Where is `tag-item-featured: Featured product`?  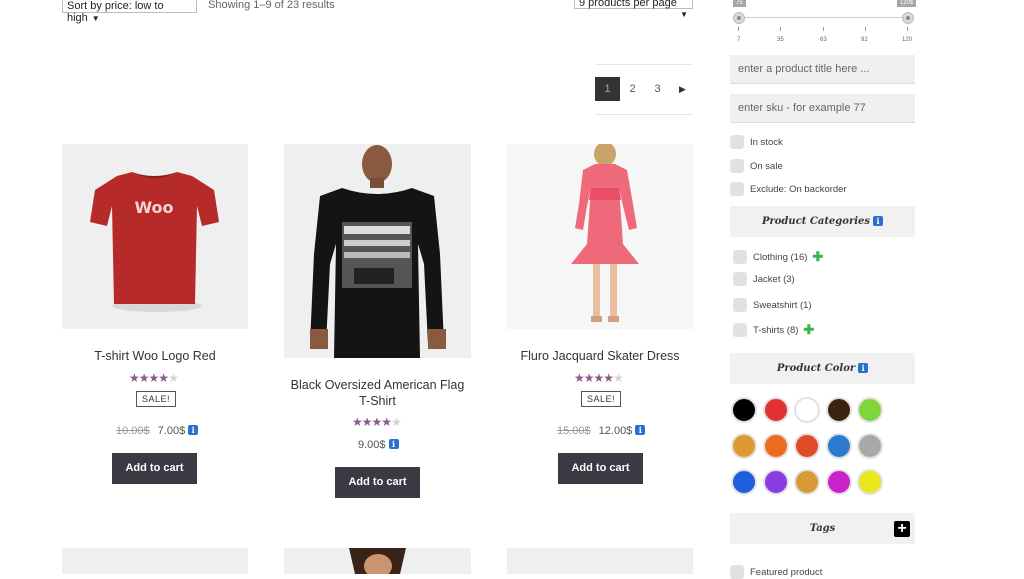 tag-item-featured: Featured product is located at coordinates (776, 572).